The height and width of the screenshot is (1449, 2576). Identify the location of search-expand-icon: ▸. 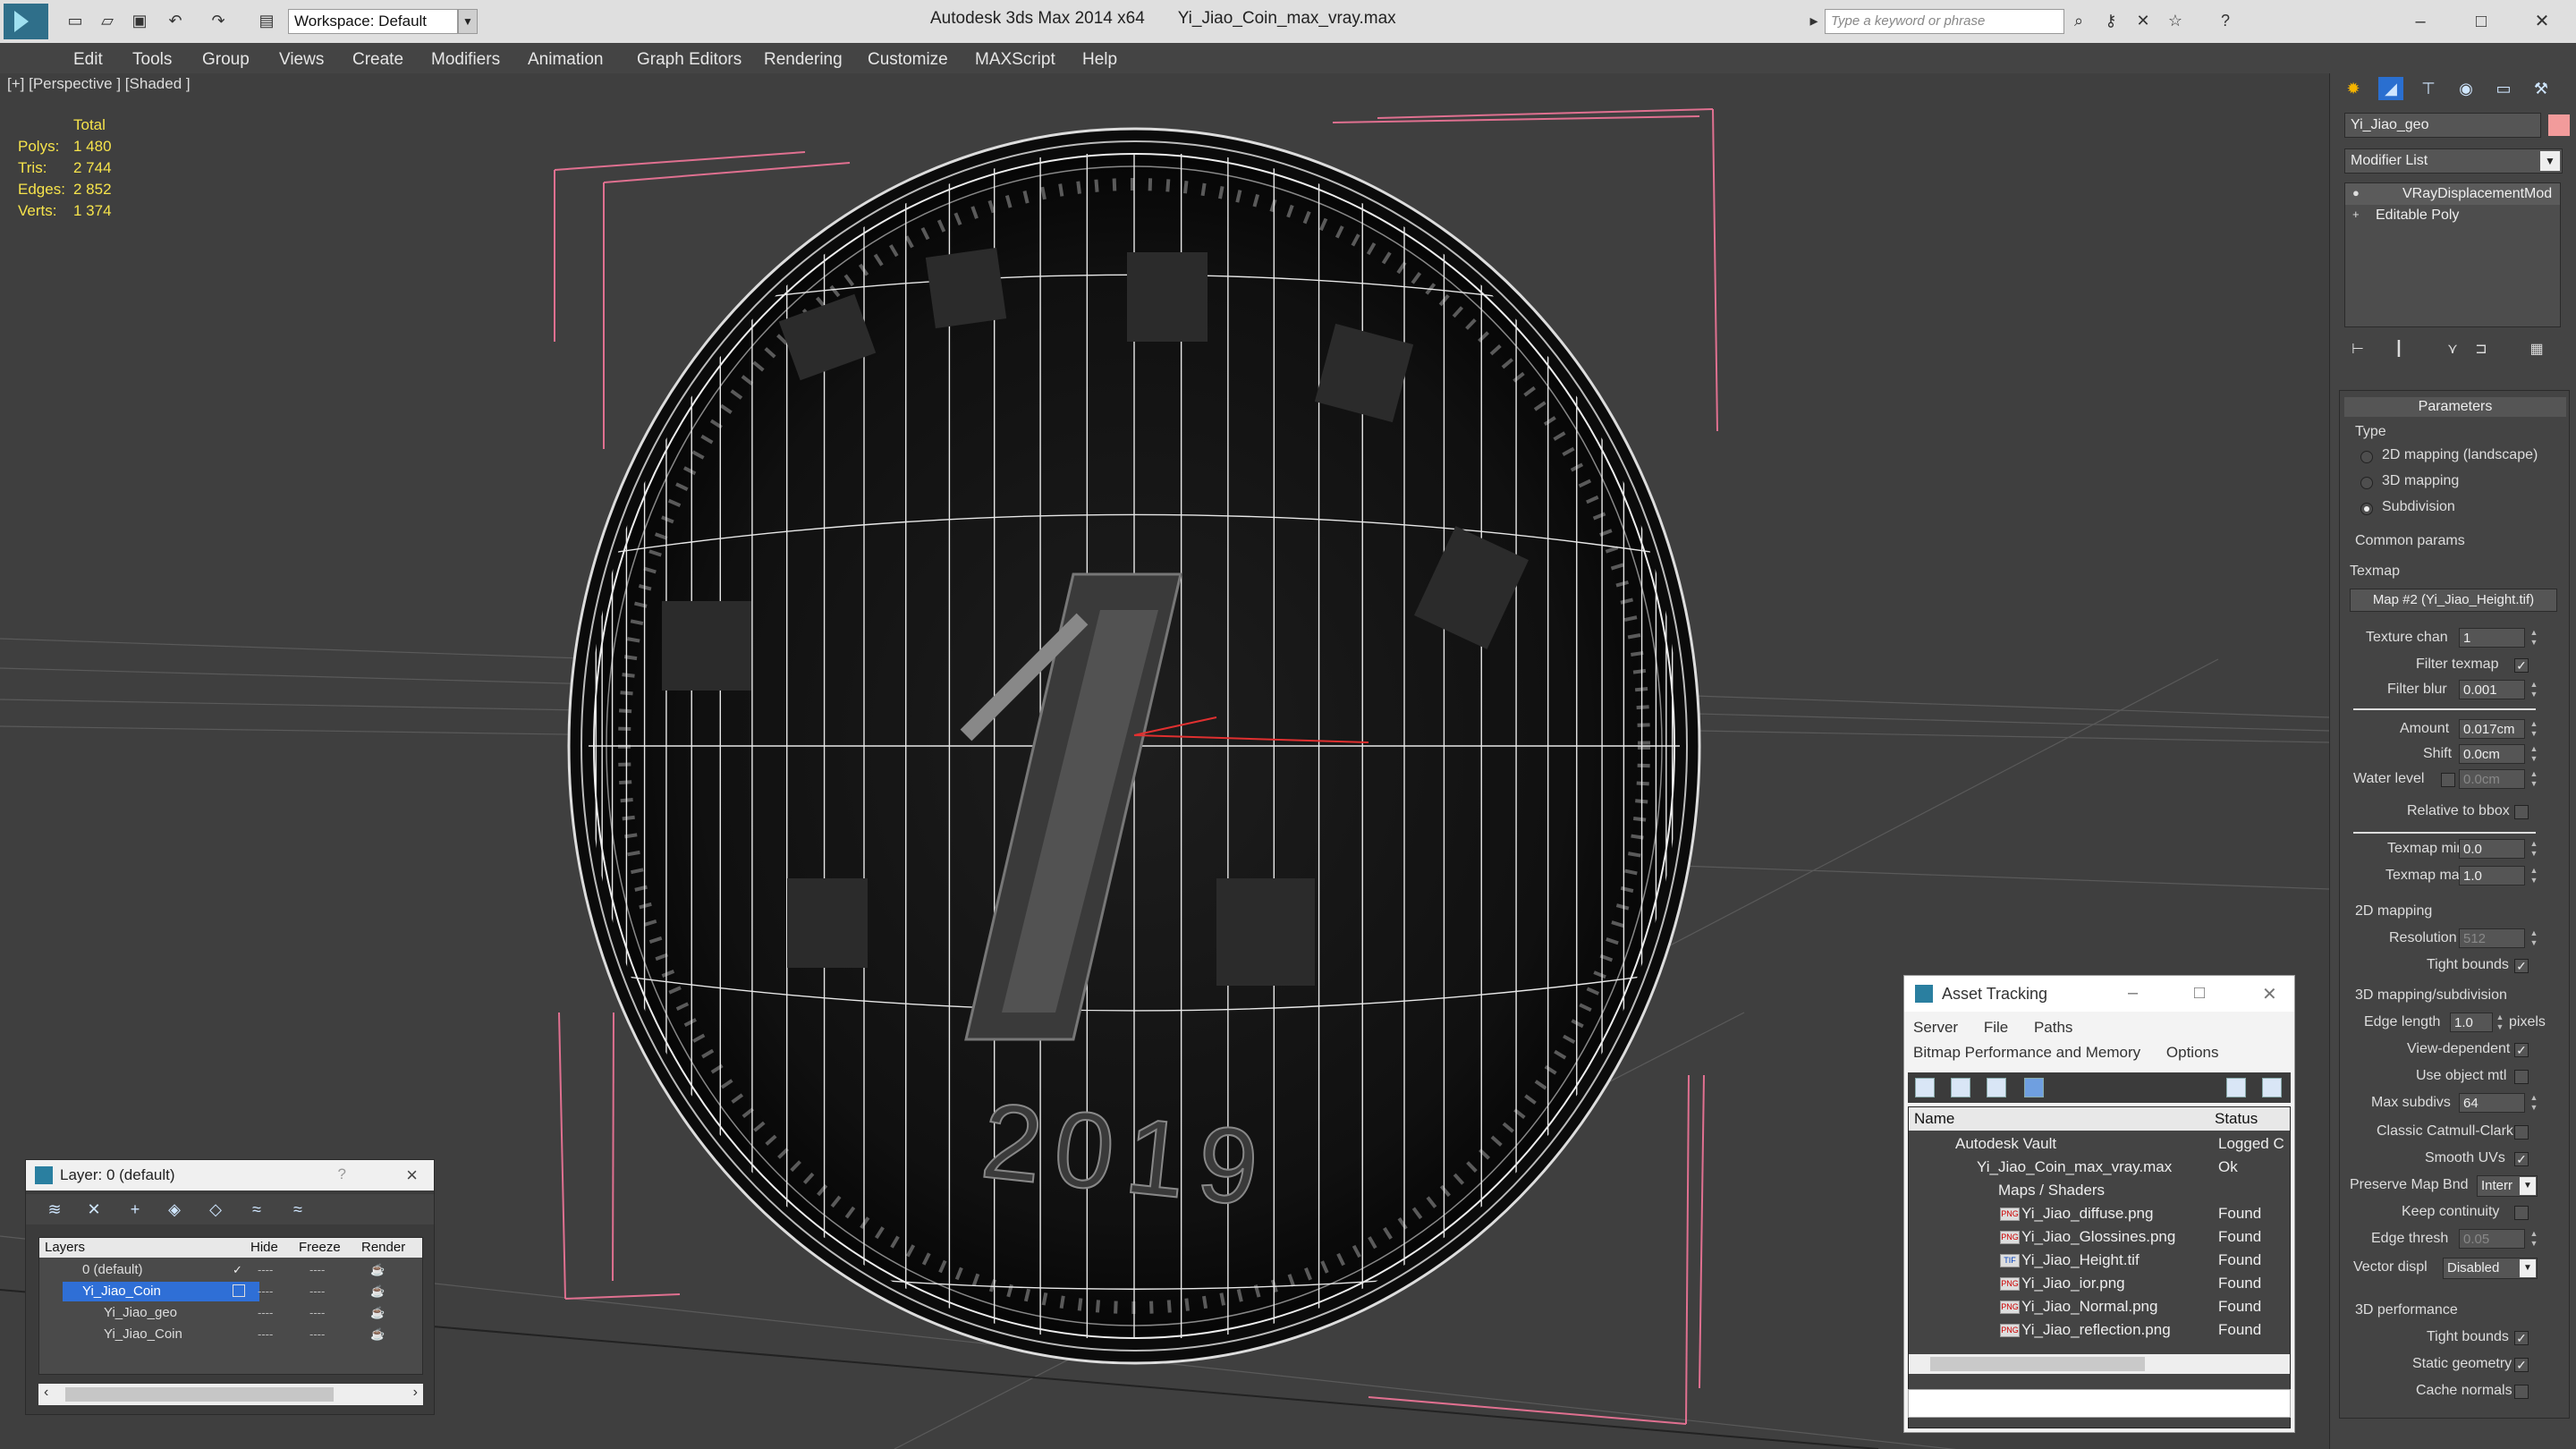
(1814, 20).